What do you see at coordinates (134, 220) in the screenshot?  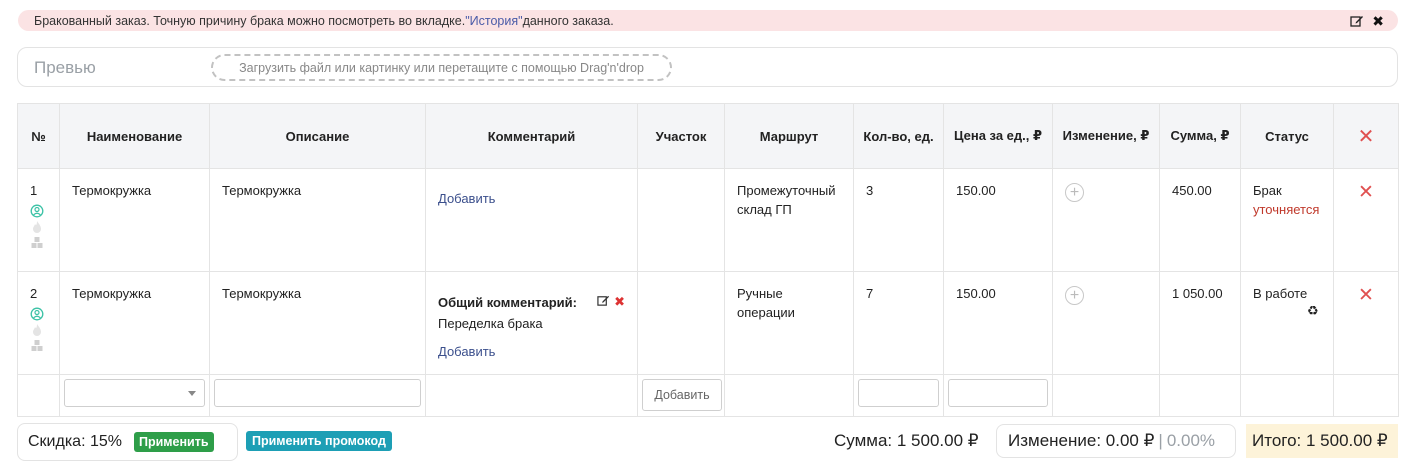 I see `row-name: Термокружка` at bounding box center [134, 220].